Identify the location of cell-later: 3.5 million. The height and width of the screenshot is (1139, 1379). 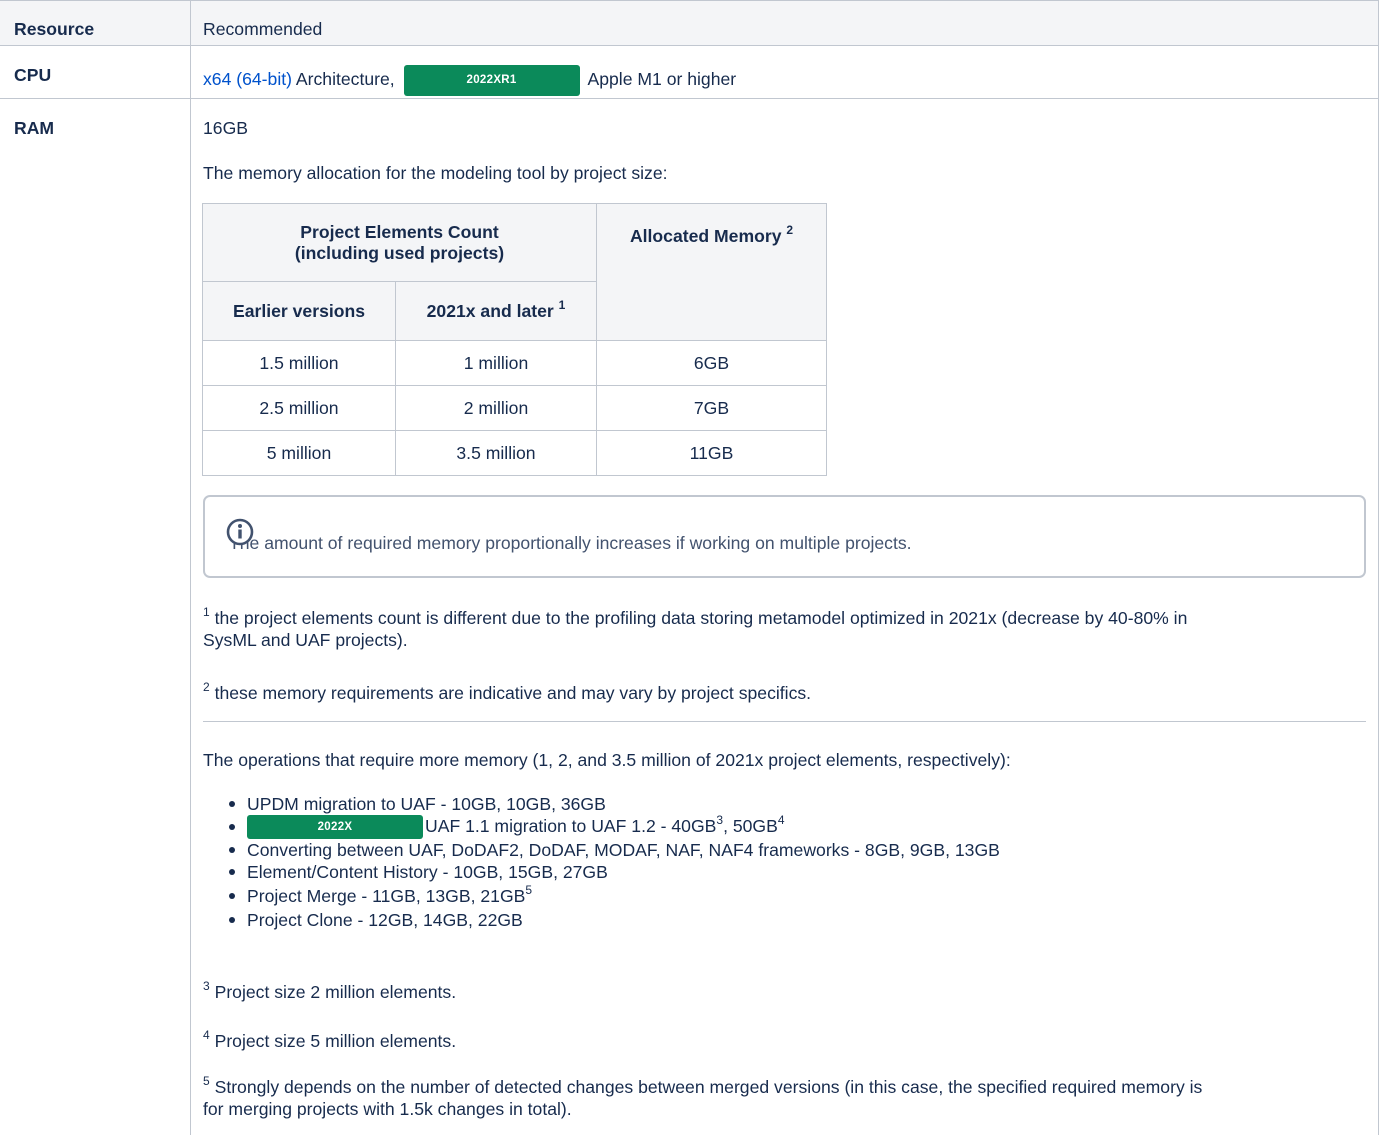
(496, 453).